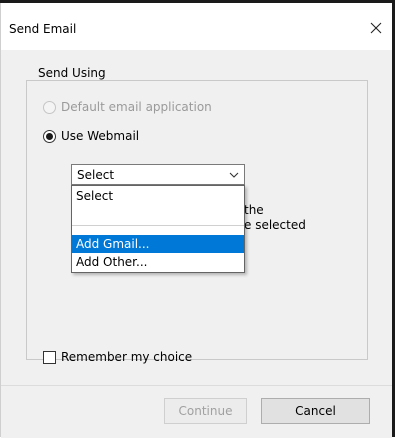 The image size is (395, 438). What do you see at coordinates (315, 411) in the screenshot?
I see `cancel-button: Cancel` at bounding box center [315, 411].